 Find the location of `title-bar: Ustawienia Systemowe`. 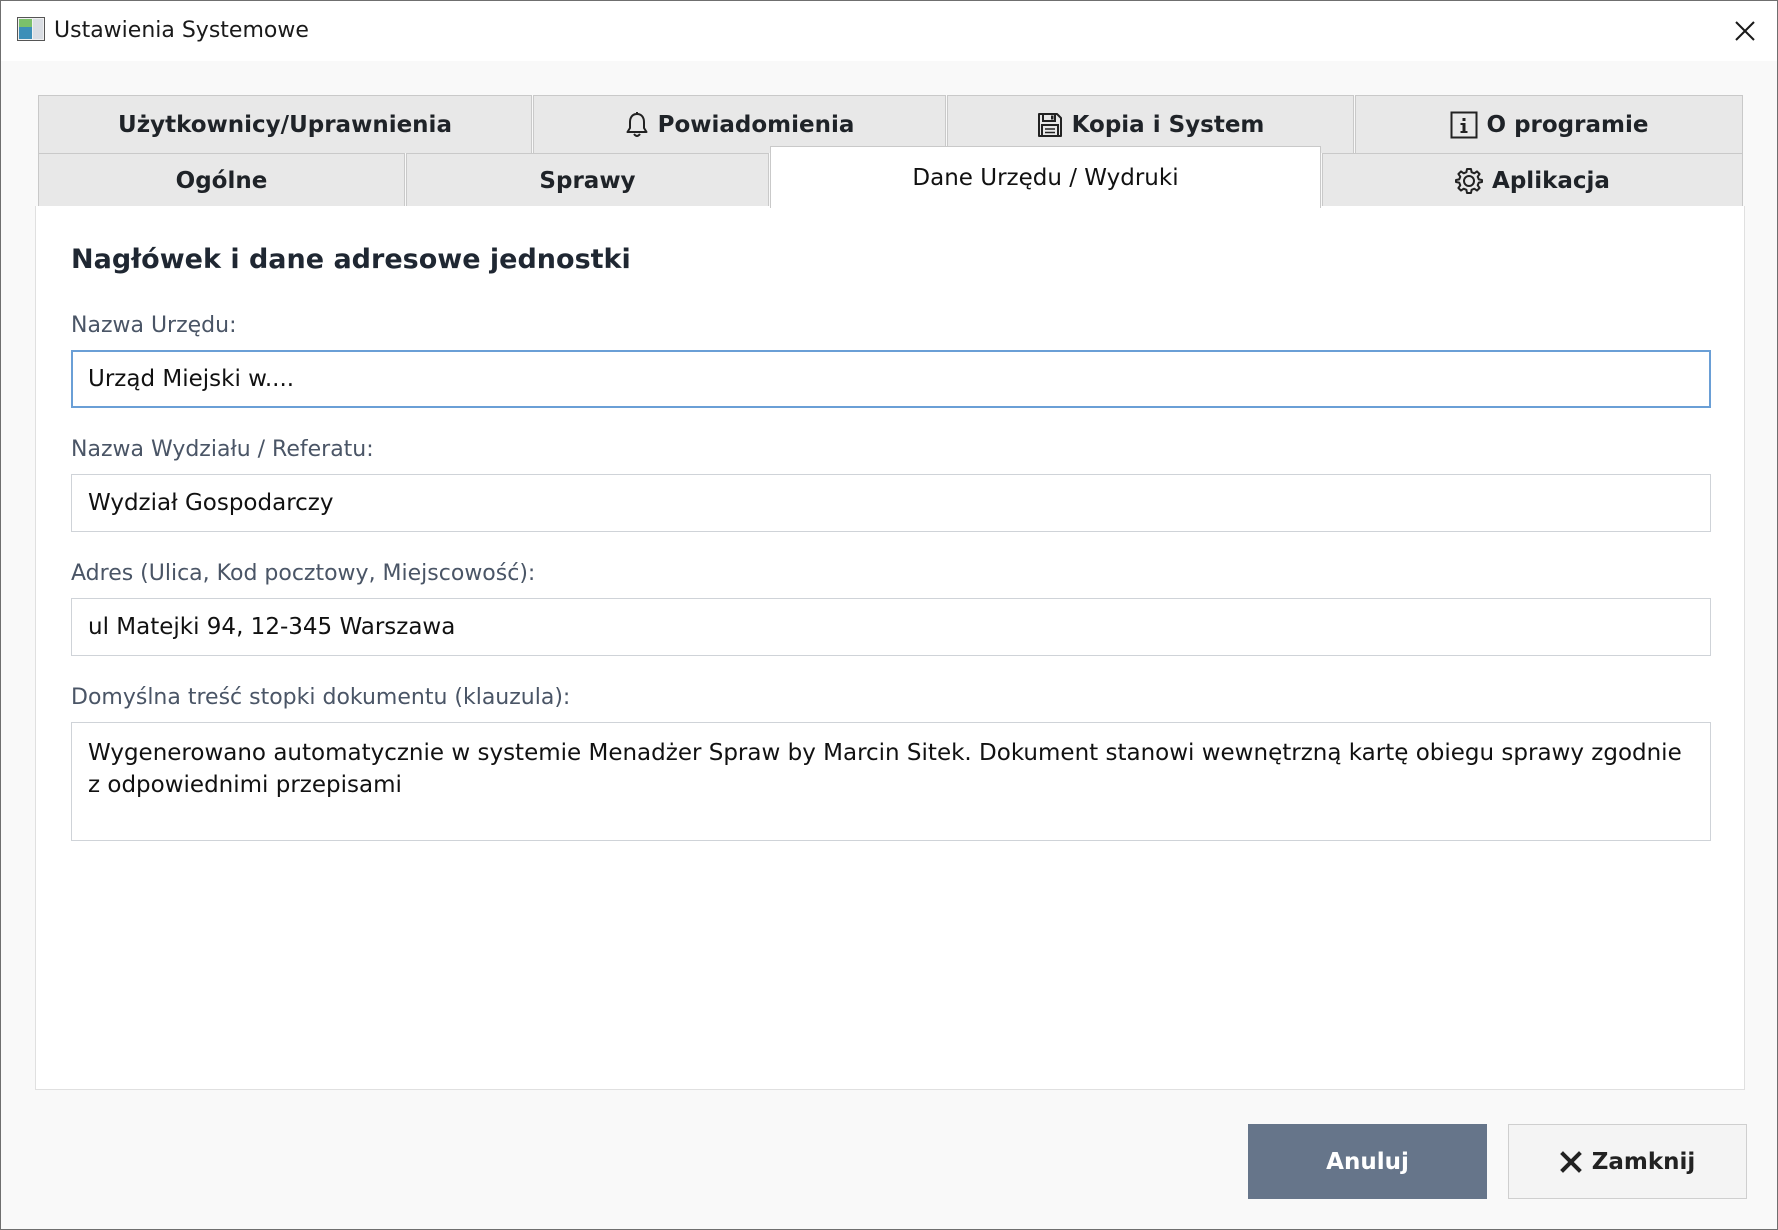

title-bar: Ustawienia Systemowe is located at coordinates (889, 31).